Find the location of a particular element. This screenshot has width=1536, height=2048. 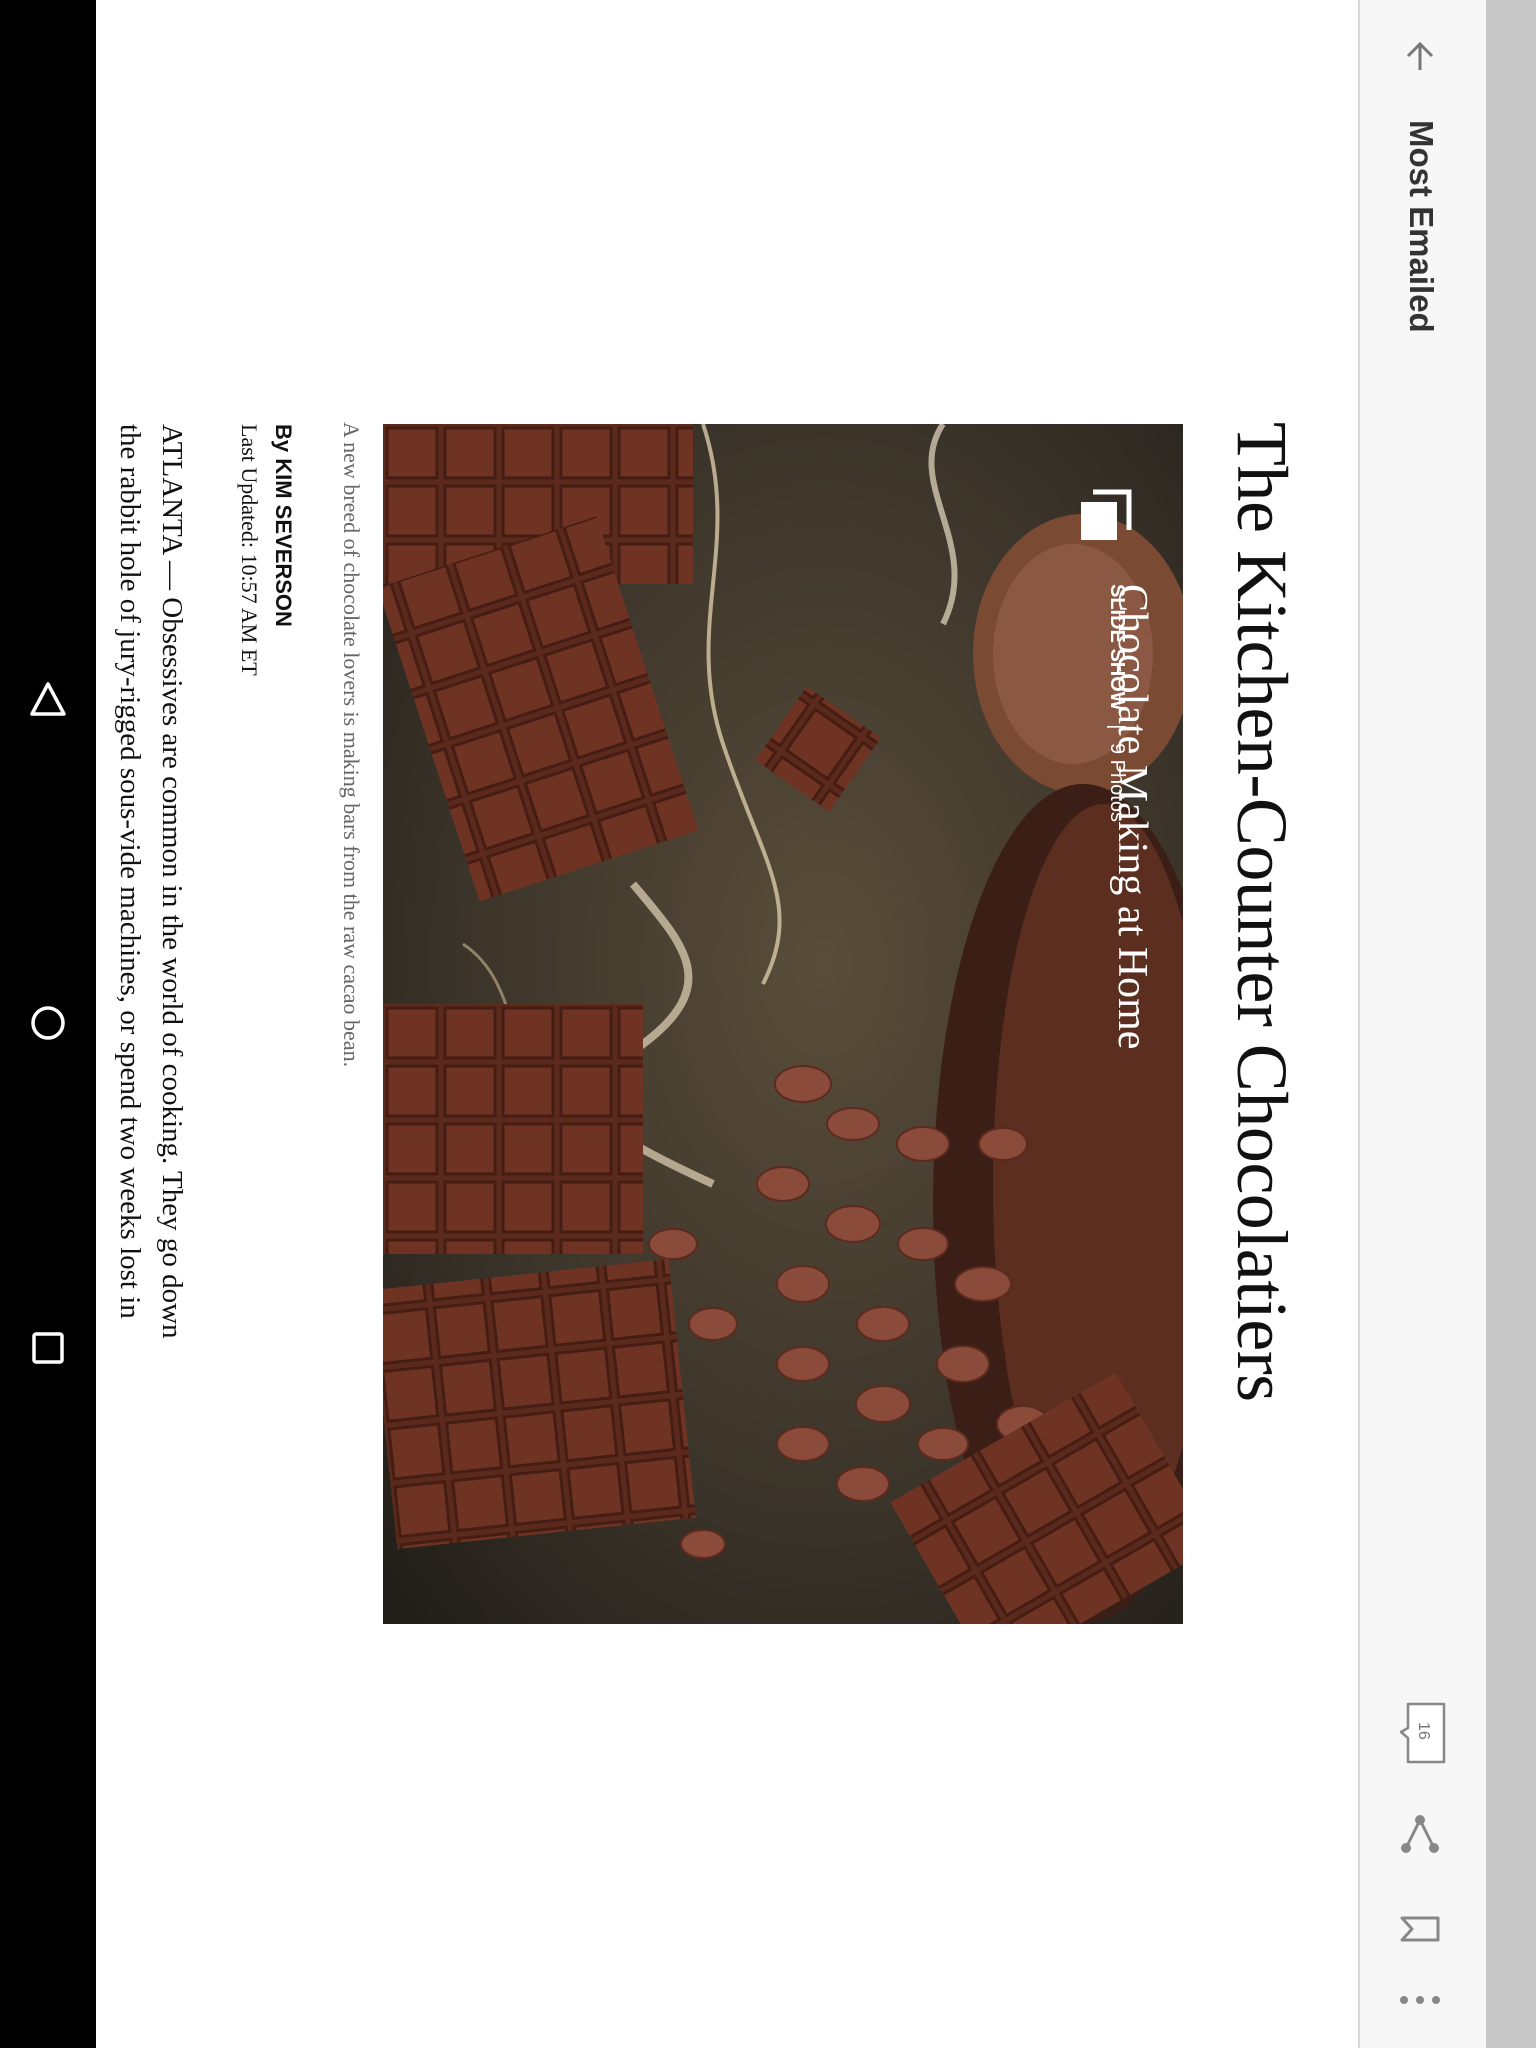

scrollbar-track is located at coordinates (1511, 1024).